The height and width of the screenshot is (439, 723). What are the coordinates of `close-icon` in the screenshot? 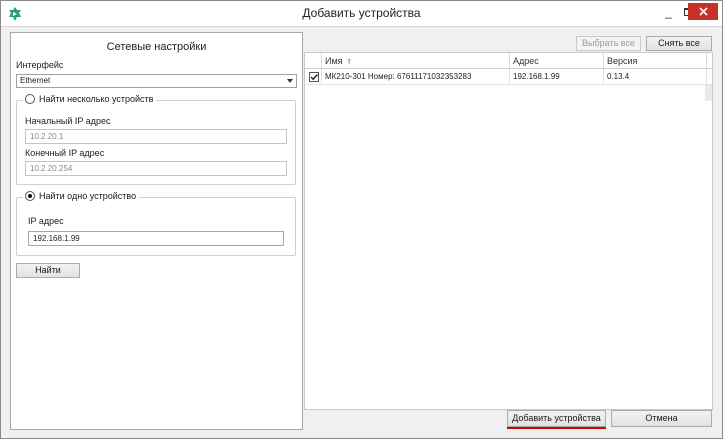 It's located at (703, 11).